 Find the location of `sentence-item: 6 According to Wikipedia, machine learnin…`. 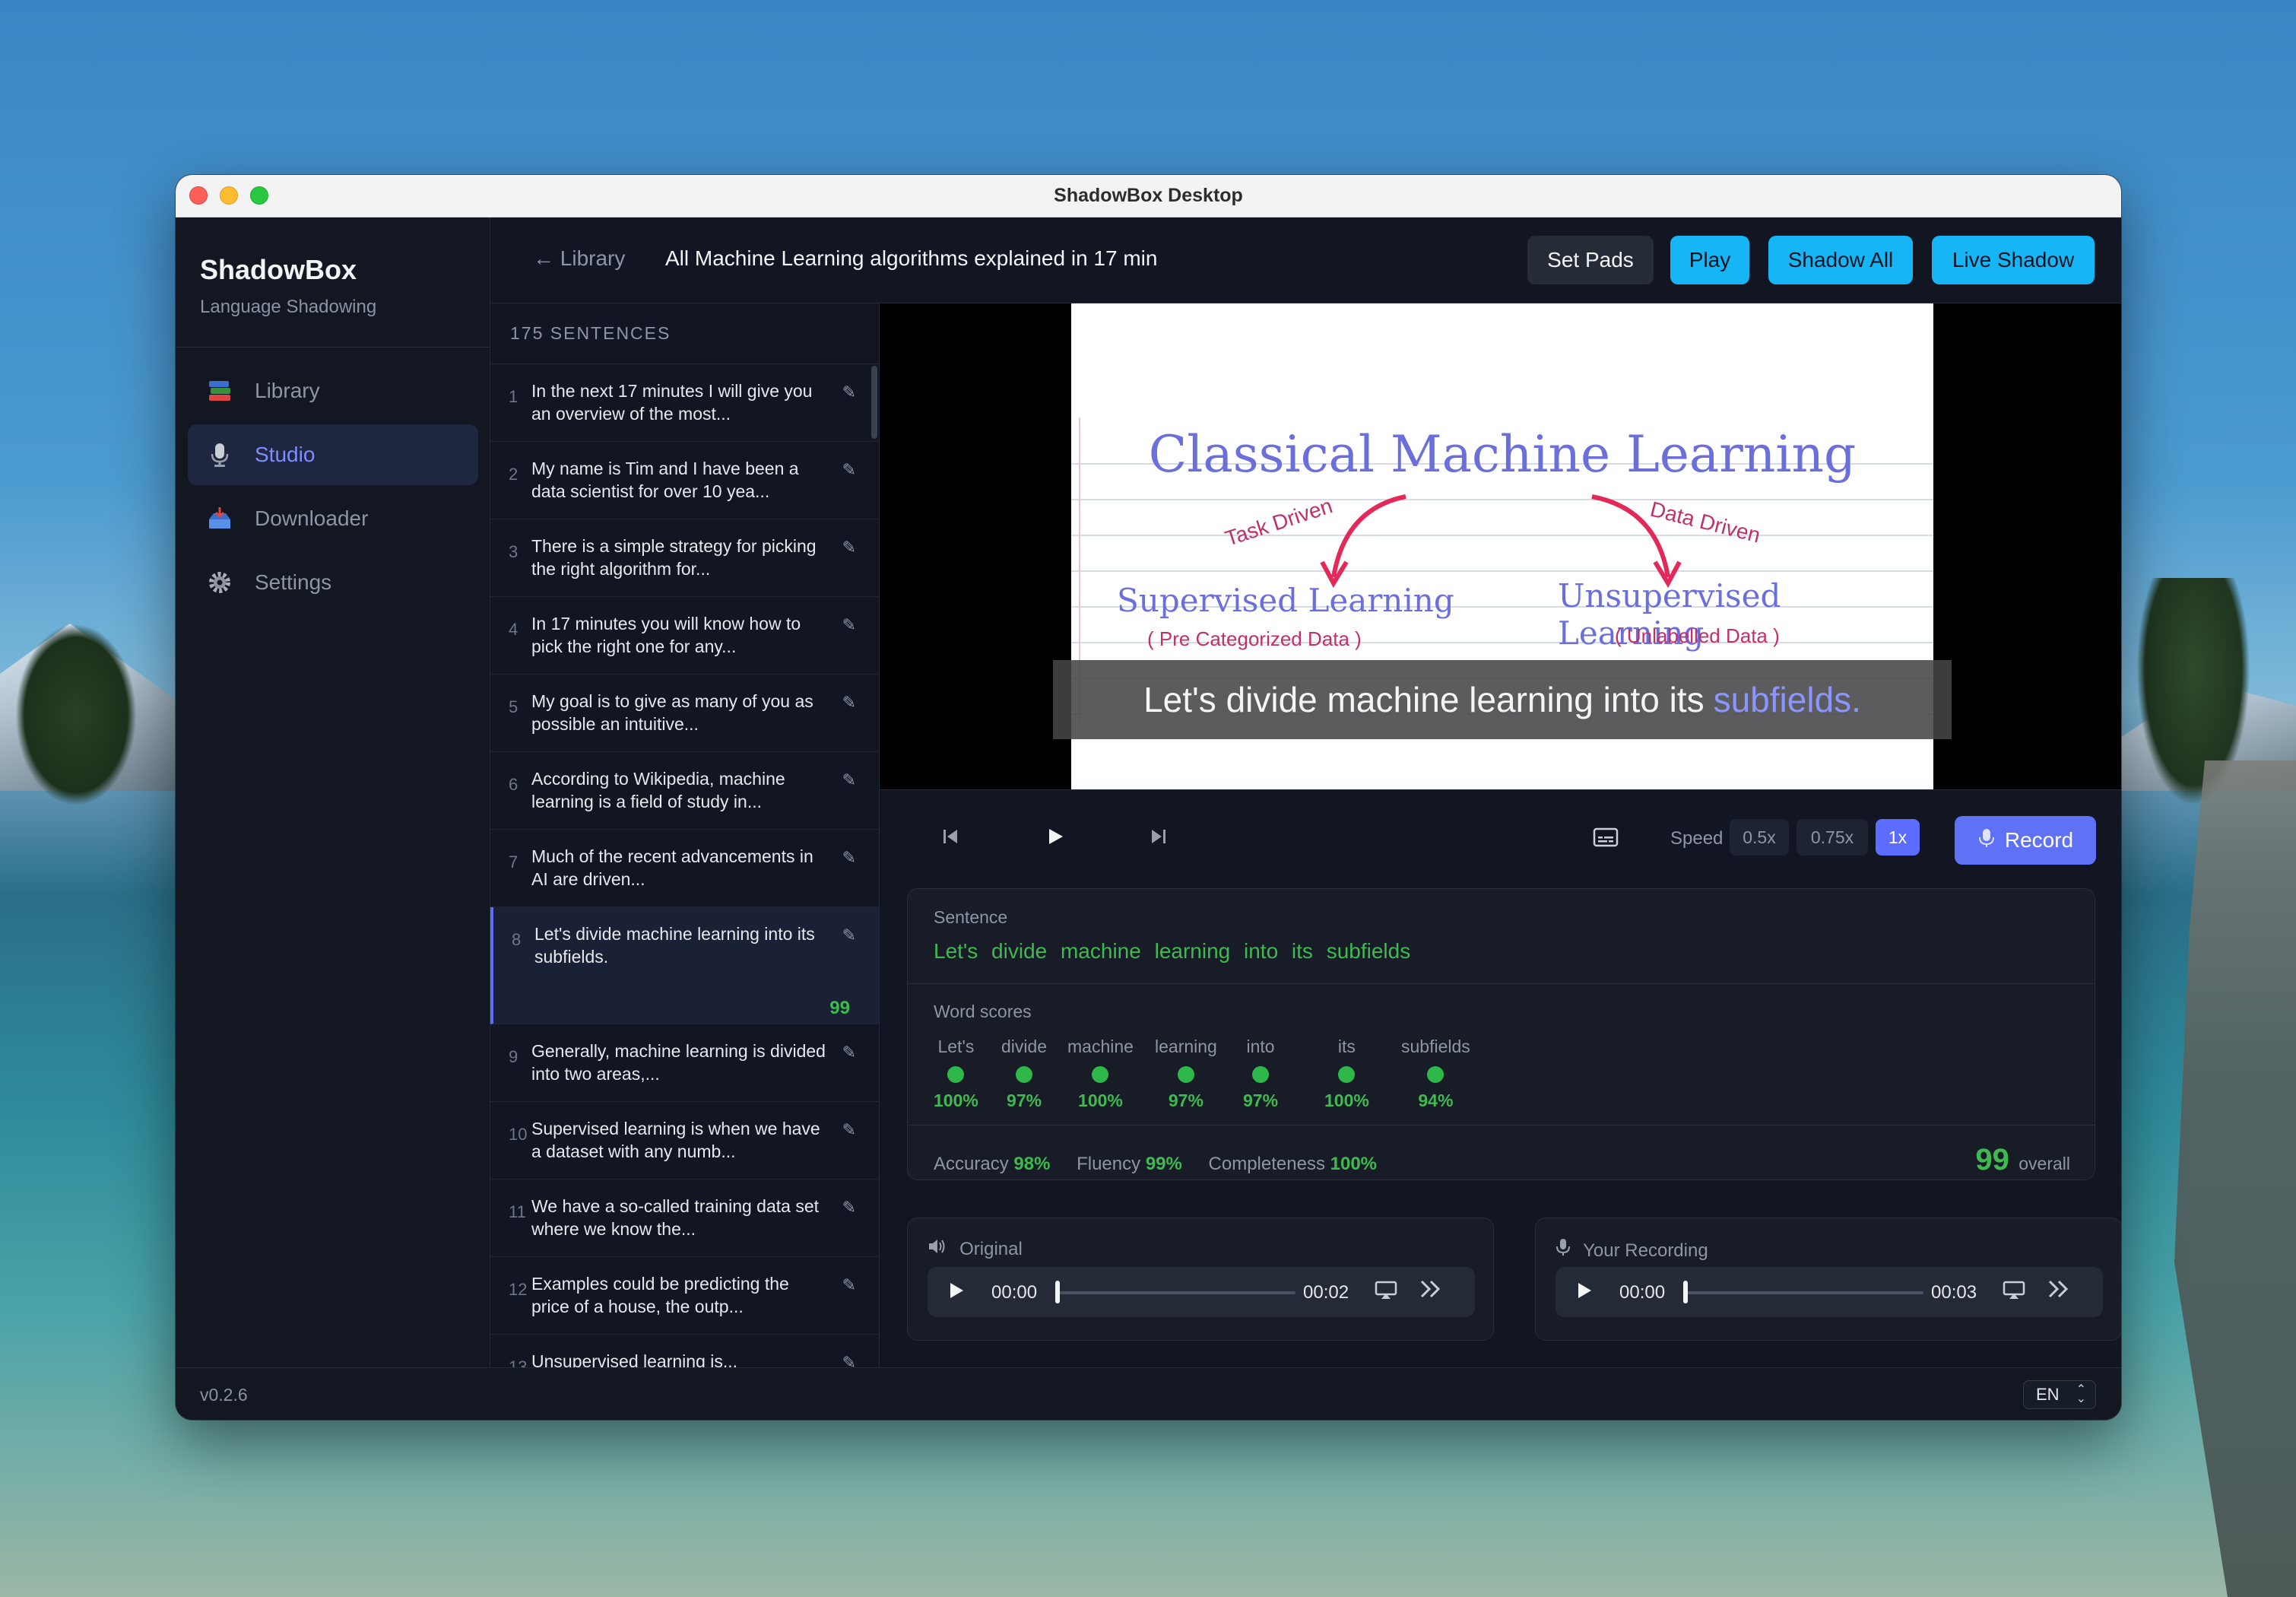

sentence-item: 6 According to Wikipedia, machine learnin… is located at coordinates (684, 791).